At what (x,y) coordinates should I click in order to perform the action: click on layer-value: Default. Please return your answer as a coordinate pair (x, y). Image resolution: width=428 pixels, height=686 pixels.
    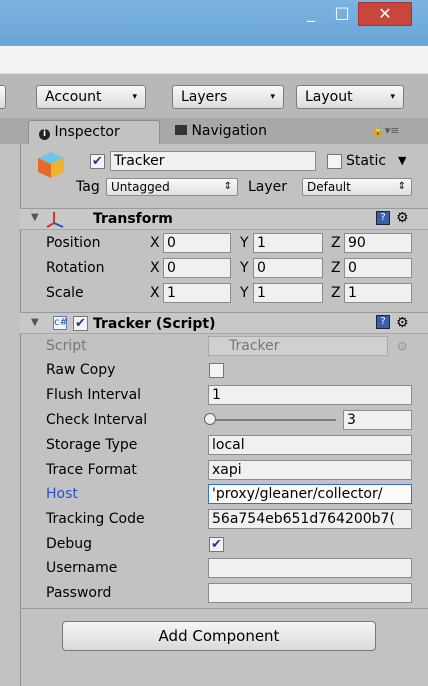
    Looking at the image, I should click on (329, 187).